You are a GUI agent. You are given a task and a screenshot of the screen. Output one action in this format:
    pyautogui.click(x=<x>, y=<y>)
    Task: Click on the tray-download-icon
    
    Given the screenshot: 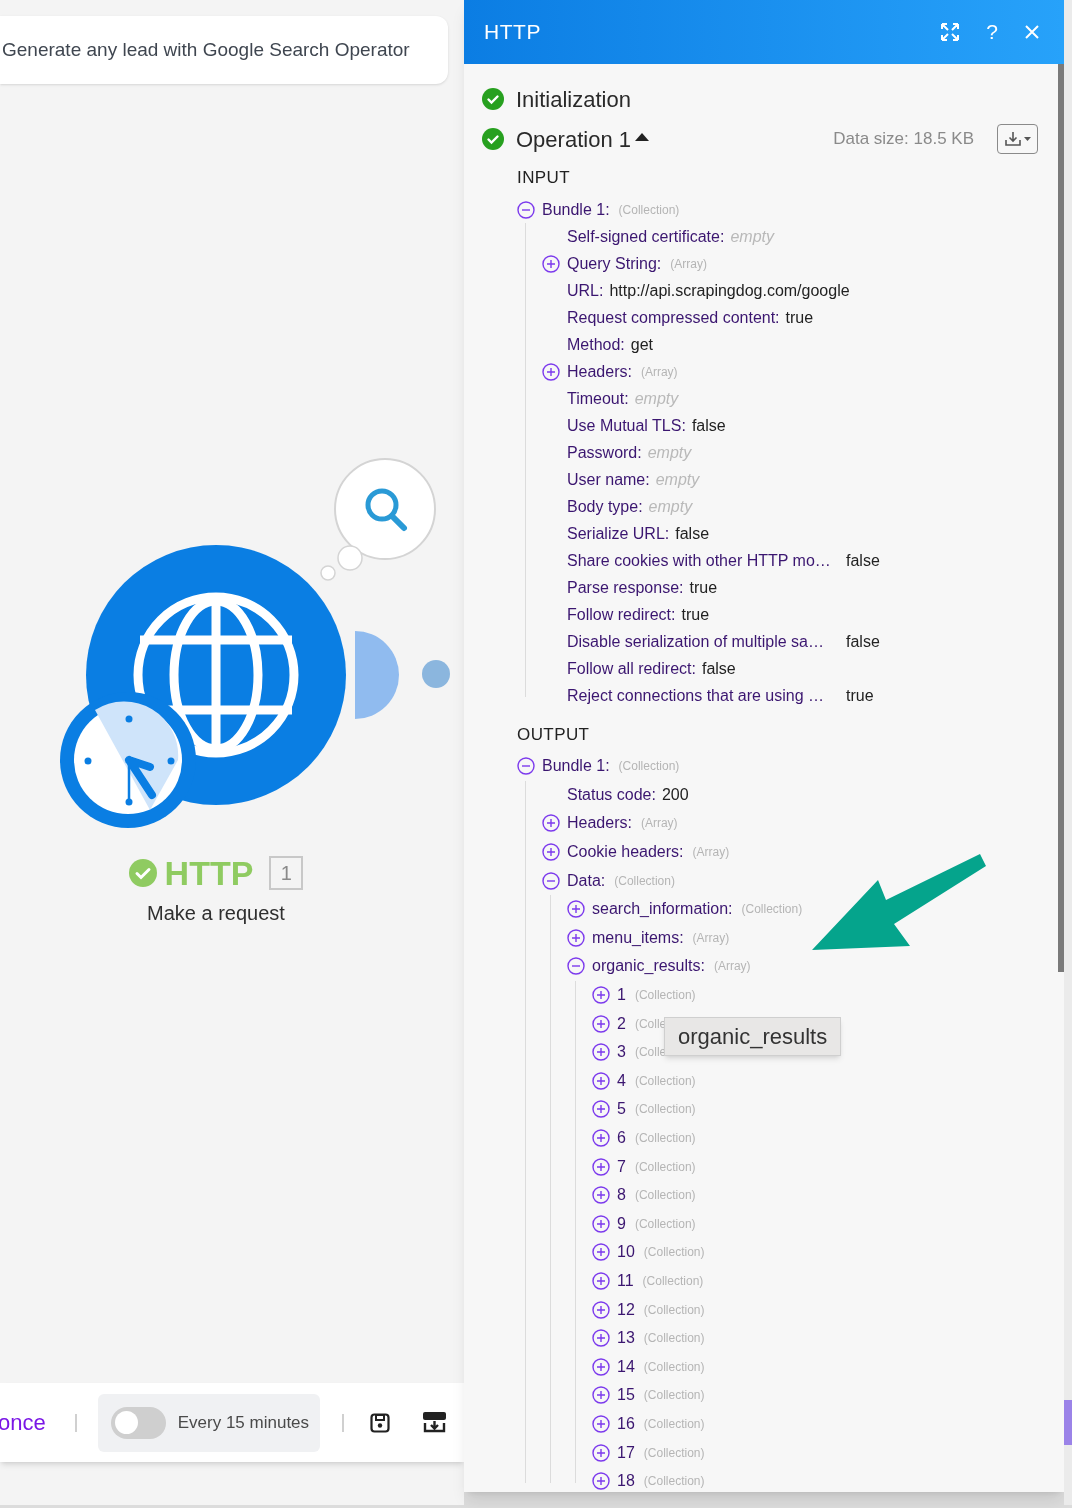 What is the action you would take?
    pyautogui.click(x=434, y=1422)
    